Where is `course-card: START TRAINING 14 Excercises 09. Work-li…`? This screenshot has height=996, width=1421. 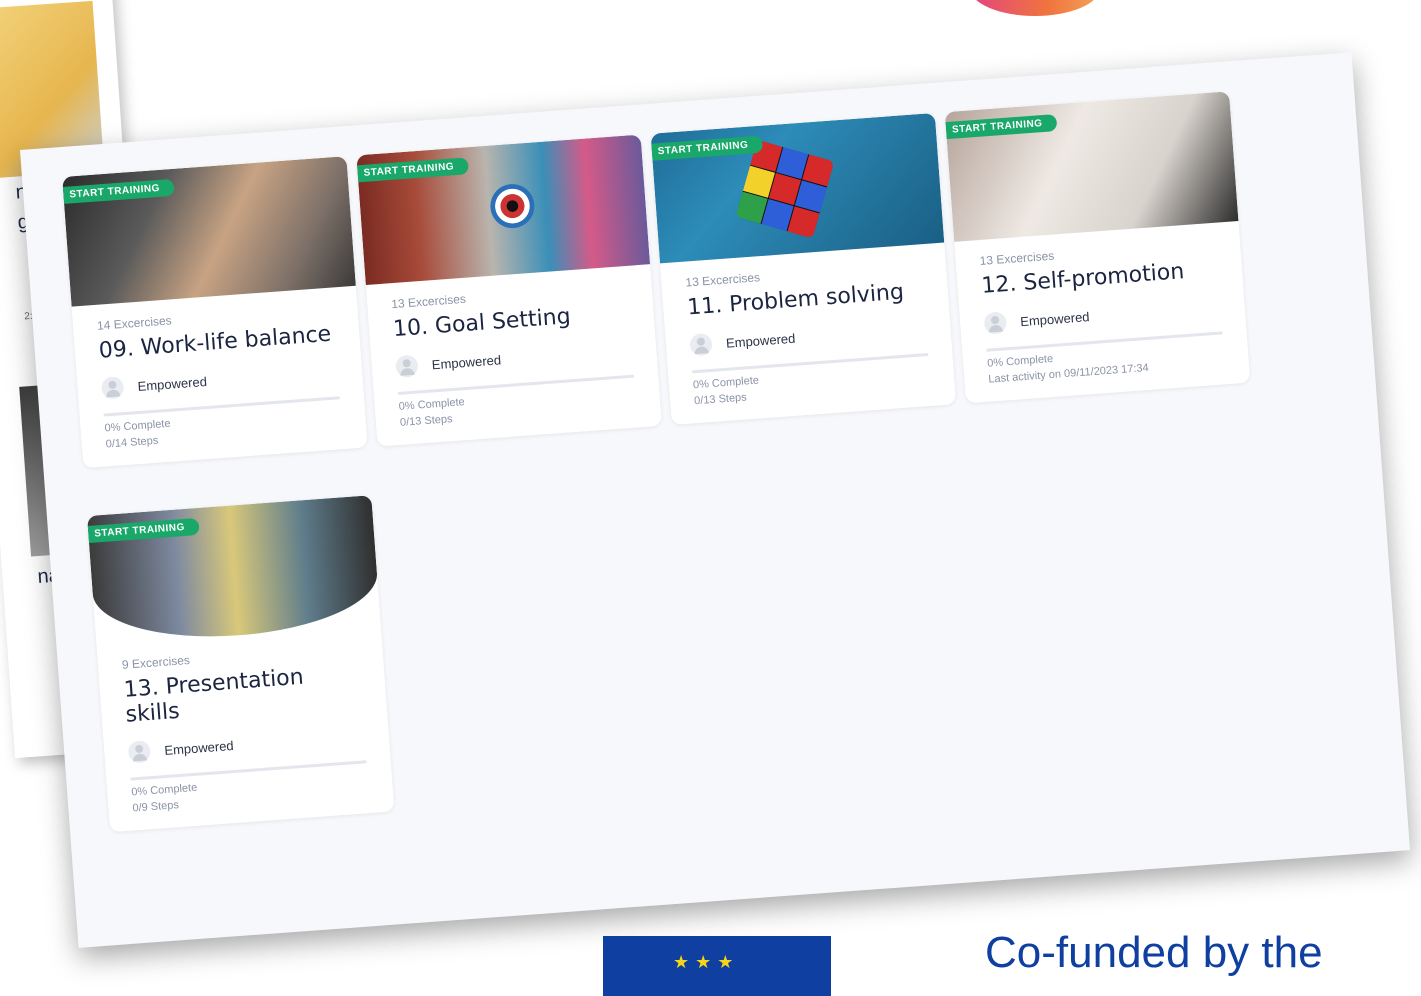 course-card: START TRAINING 14 Excercises 09. Work-li… is located at coordinates (215, 312).